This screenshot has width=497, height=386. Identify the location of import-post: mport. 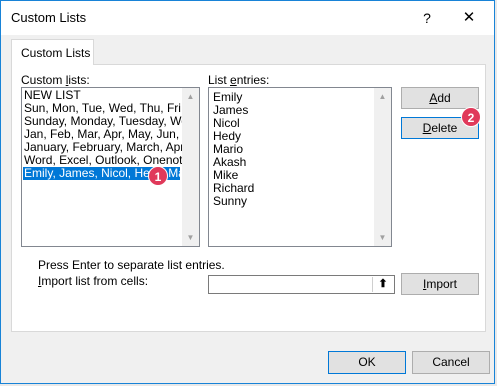
(442, 284).